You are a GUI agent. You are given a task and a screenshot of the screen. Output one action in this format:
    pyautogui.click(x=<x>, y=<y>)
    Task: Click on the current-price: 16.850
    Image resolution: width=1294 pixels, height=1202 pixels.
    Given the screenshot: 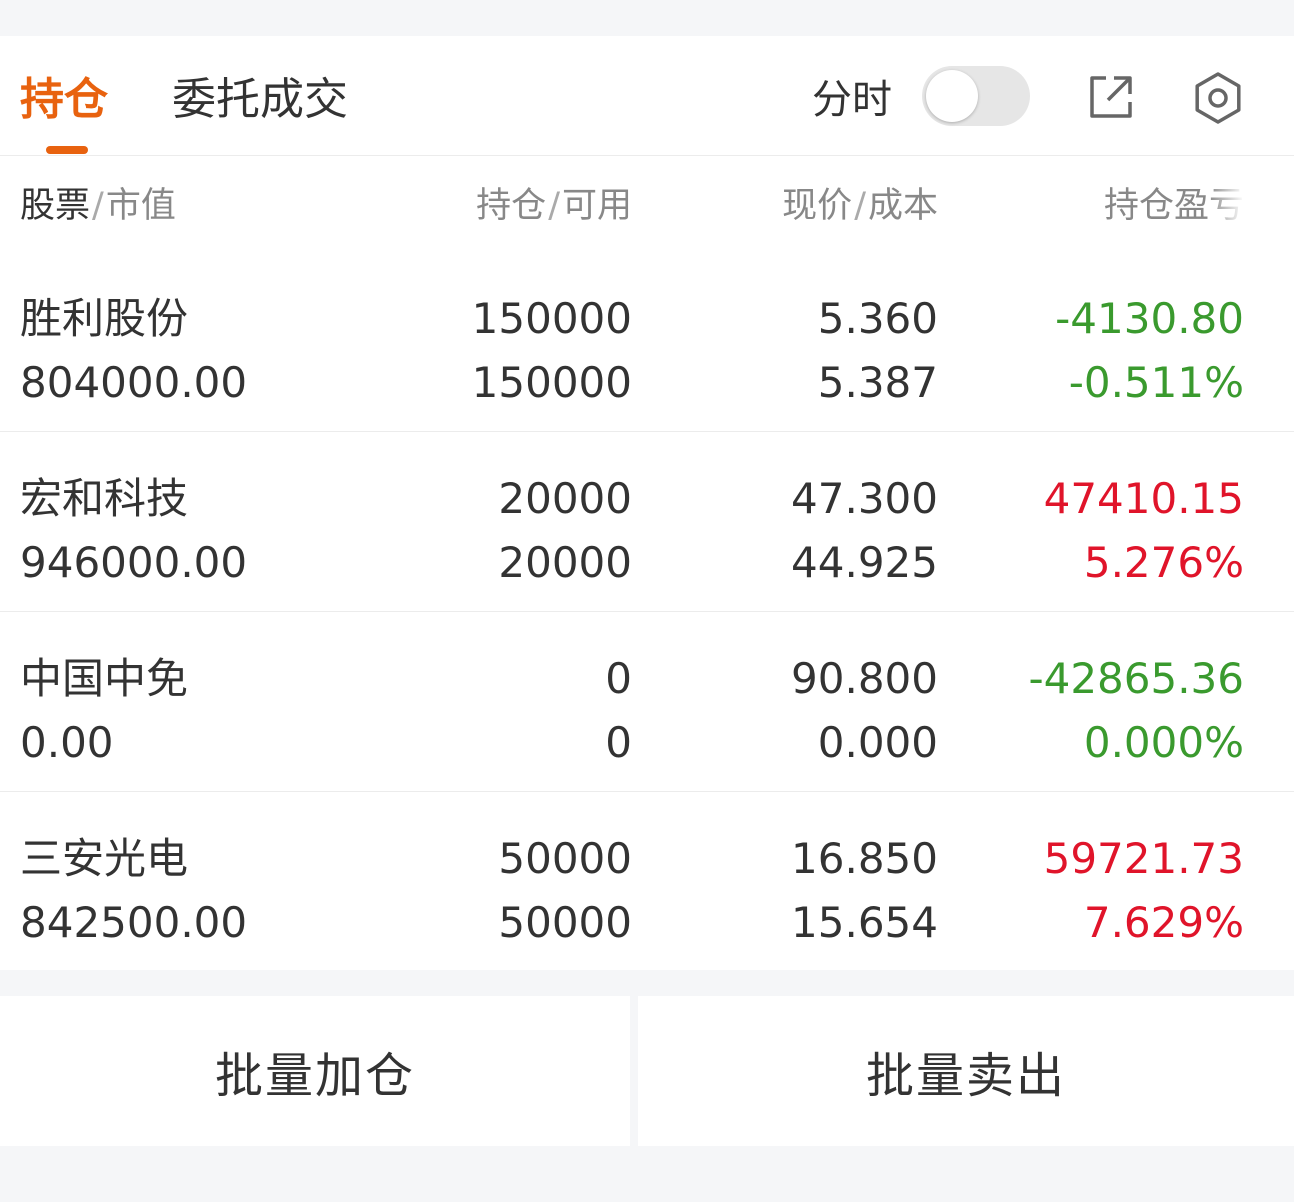 What is the action you would take?
    pyautogui.click(x=864, y=858)
    